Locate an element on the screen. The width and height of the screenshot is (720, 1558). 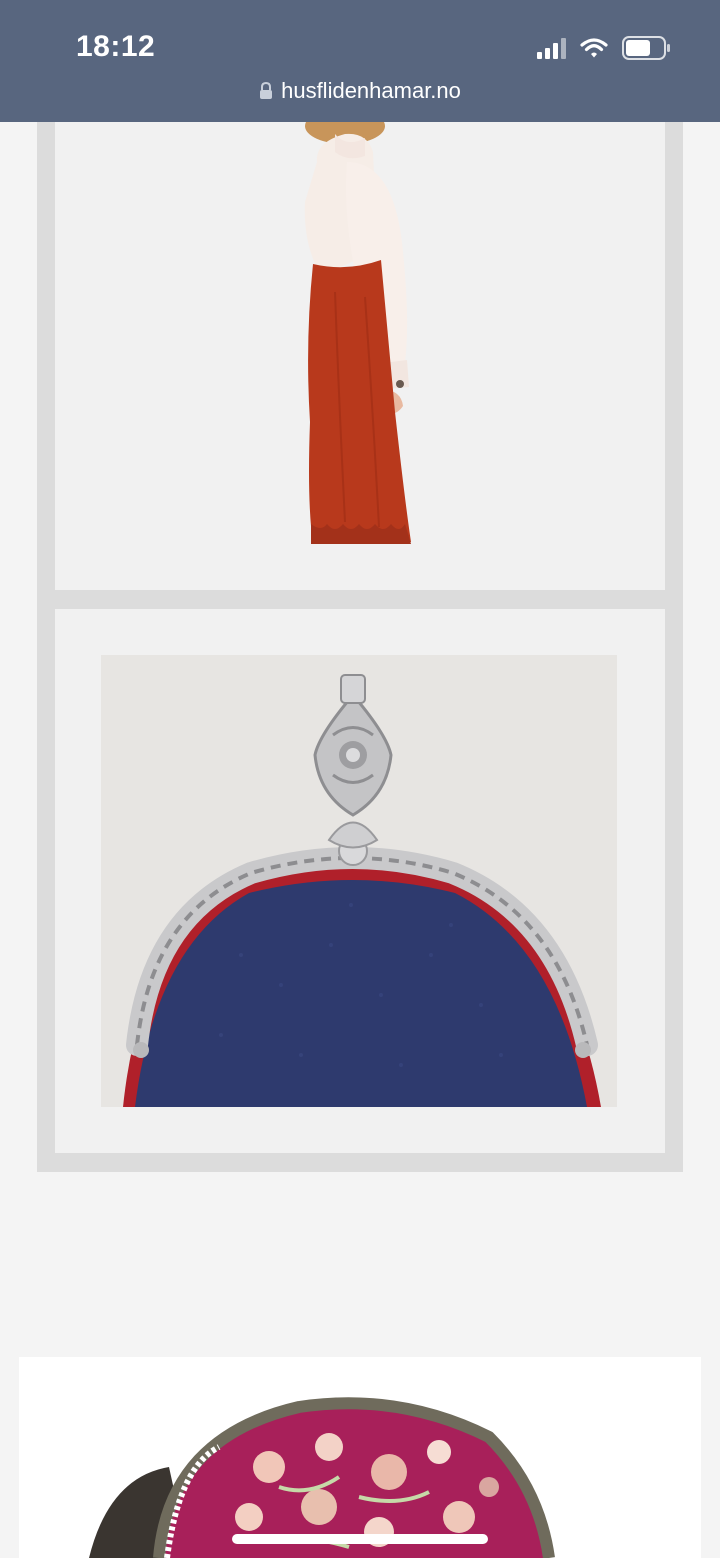
product-card is located at coordinates (360, 1457).